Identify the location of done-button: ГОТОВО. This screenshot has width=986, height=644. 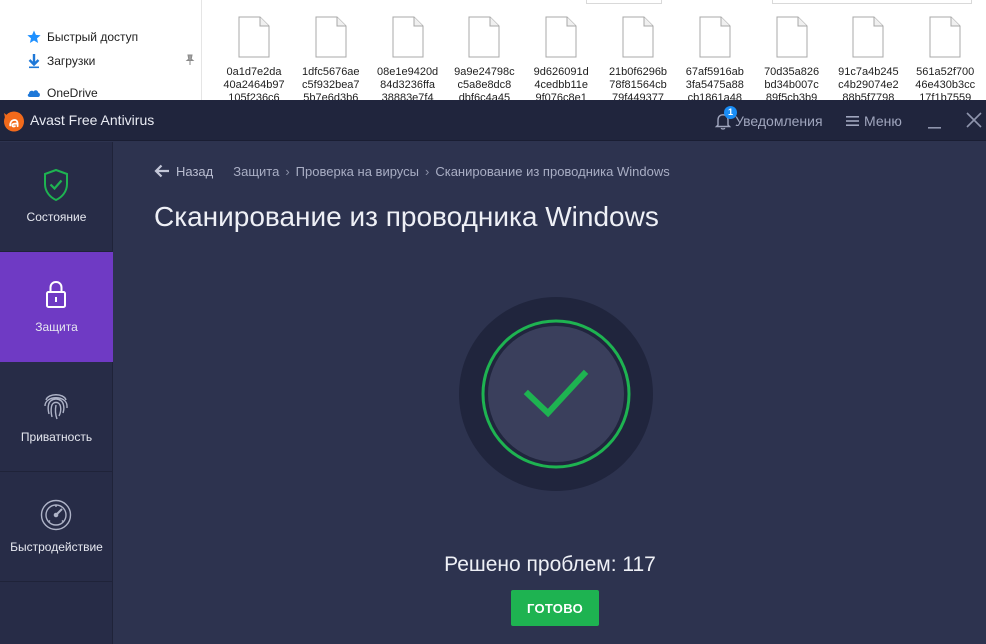
(555, 608).